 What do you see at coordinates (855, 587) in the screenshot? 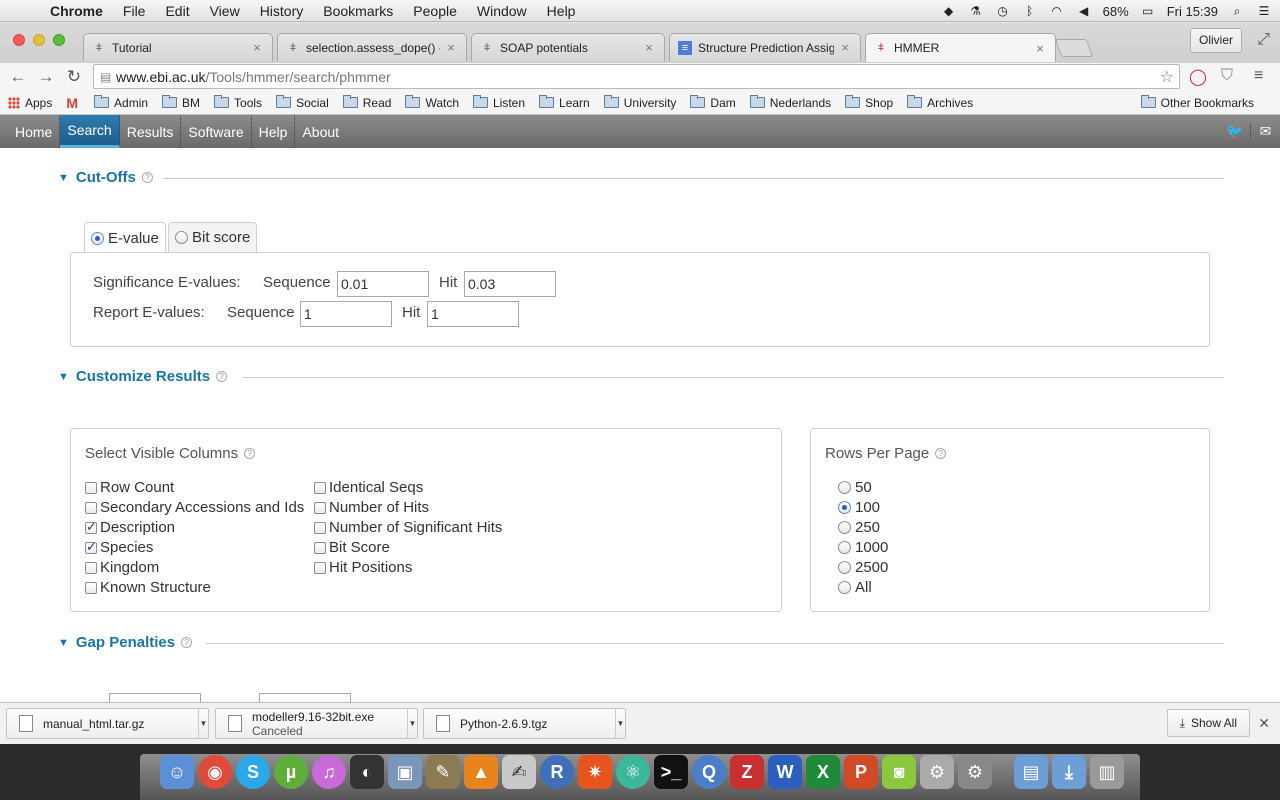
I see `rows-option-all: All` at bounding box center [855, 587].